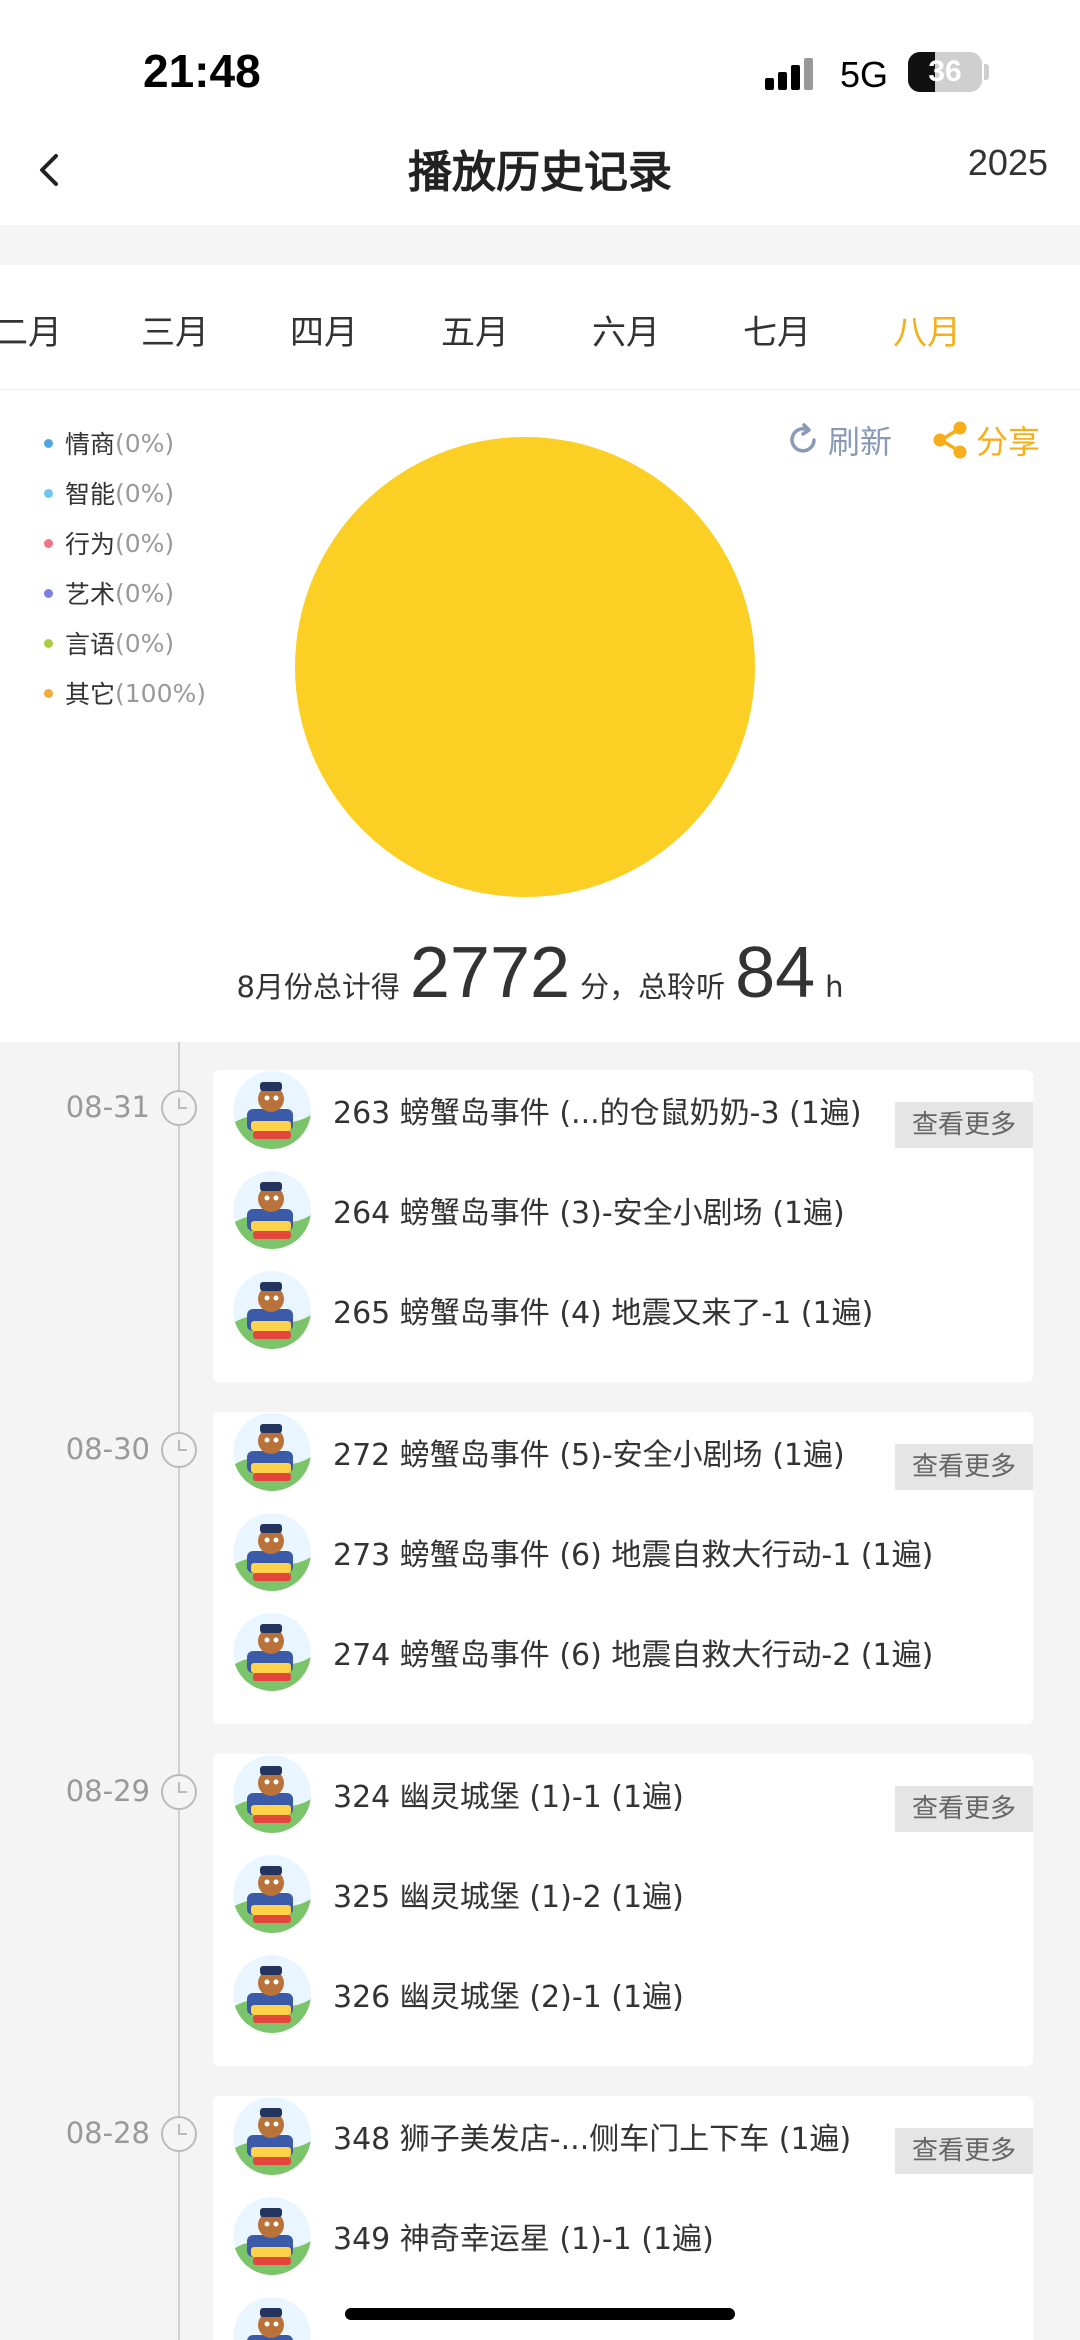  What do you see at coordinates (653, 987) in the screenshot?
I see `summary-mid: 分，总聆听` at bounding box center [653, 987].